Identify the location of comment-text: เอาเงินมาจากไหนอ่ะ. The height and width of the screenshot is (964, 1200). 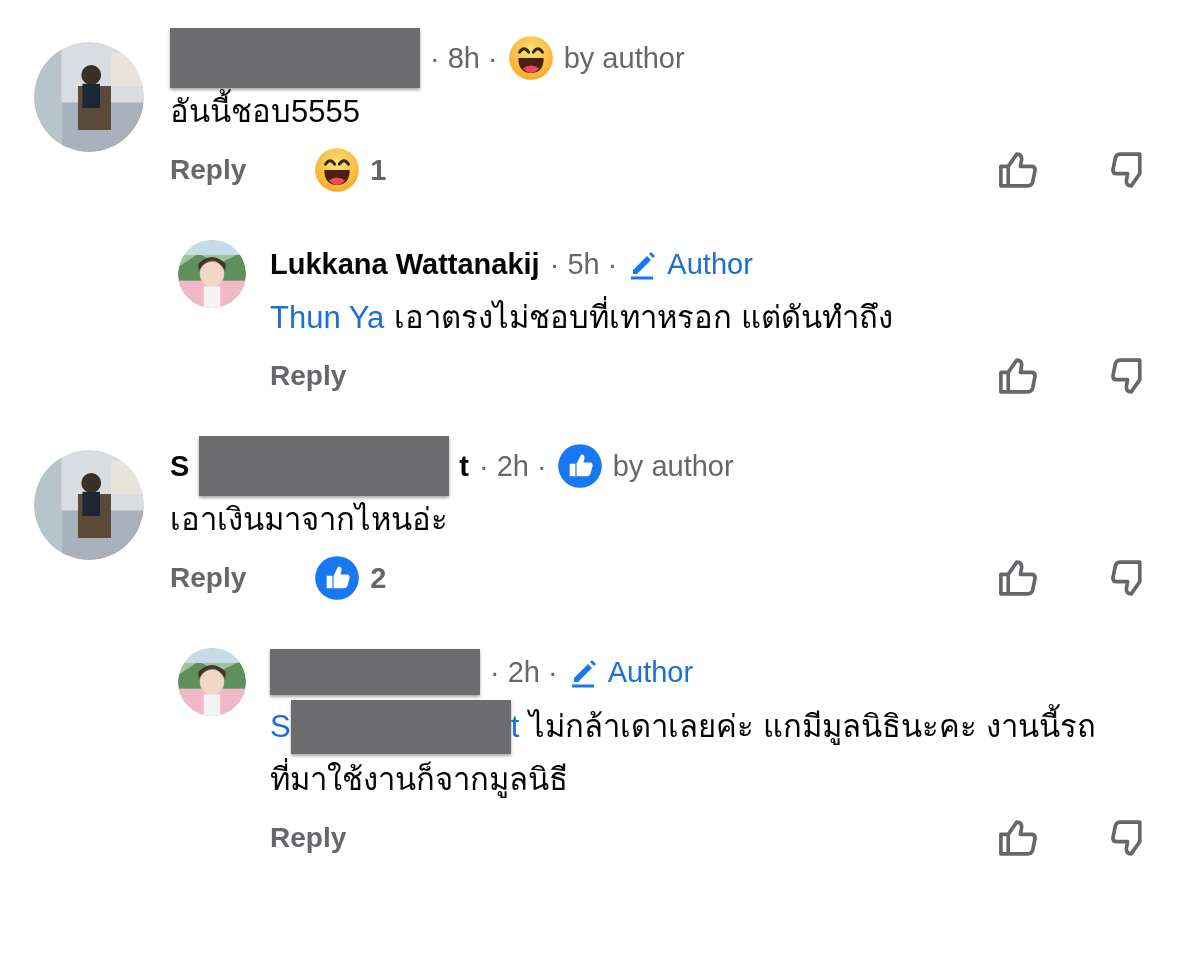
(309, 520).